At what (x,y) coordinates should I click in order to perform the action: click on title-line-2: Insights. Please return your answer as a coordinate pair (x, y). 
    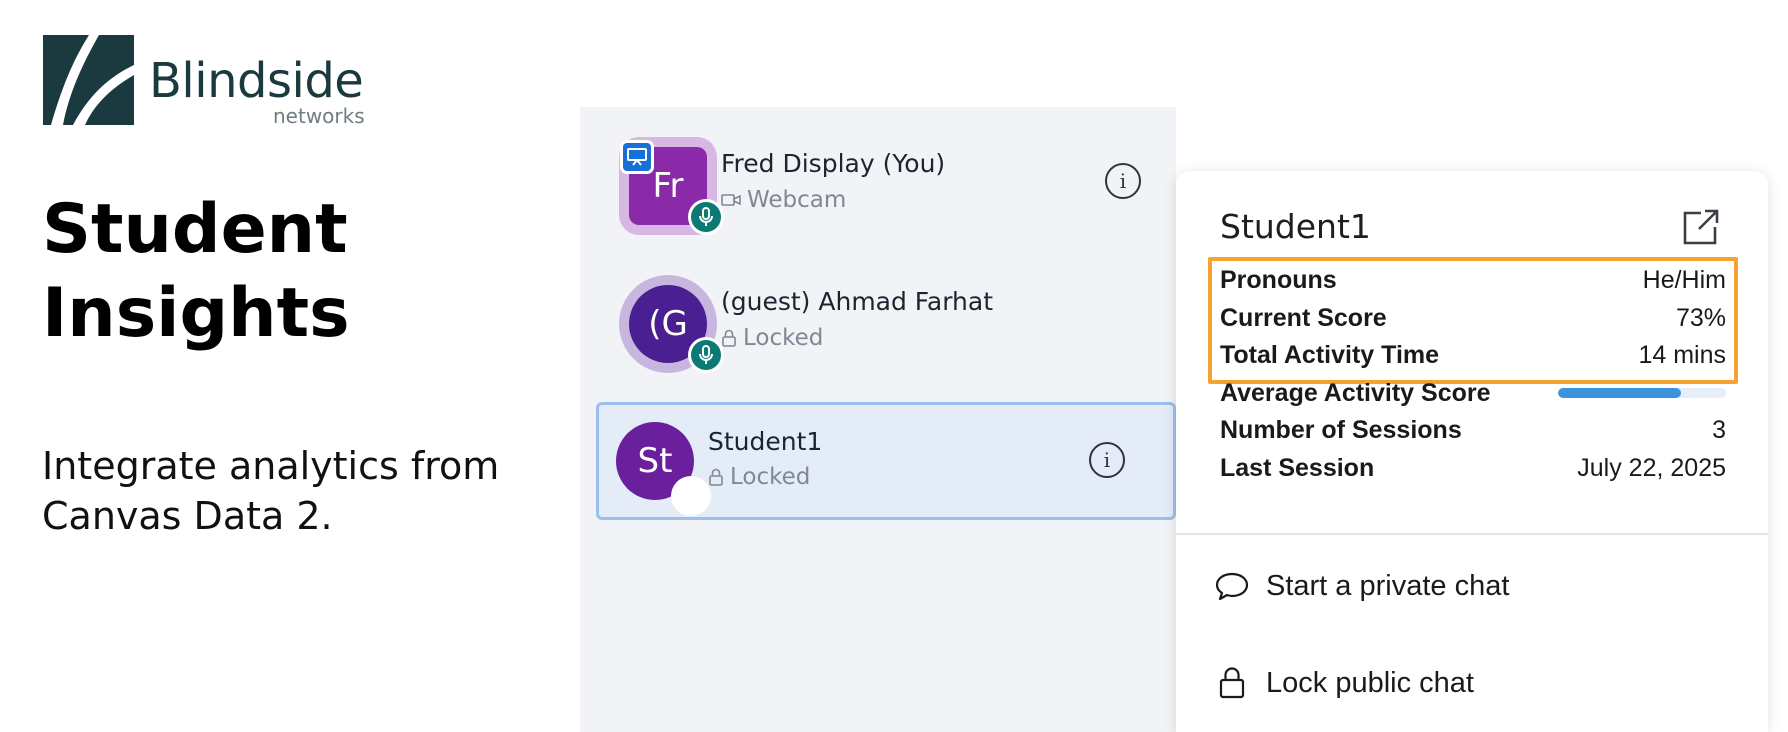
    Looking at the image, I should click on (196, 313).